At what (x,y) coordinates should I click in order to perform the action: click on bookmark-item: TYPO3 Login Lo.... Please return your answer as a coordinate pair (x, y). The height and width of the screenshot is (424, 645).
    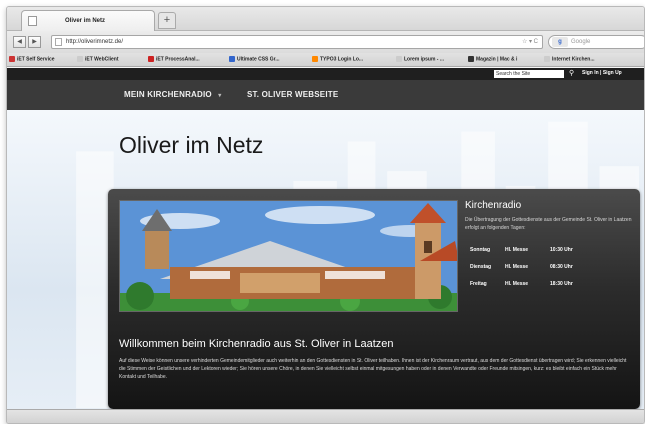
    Looking at the image, I should click on (337, 59).